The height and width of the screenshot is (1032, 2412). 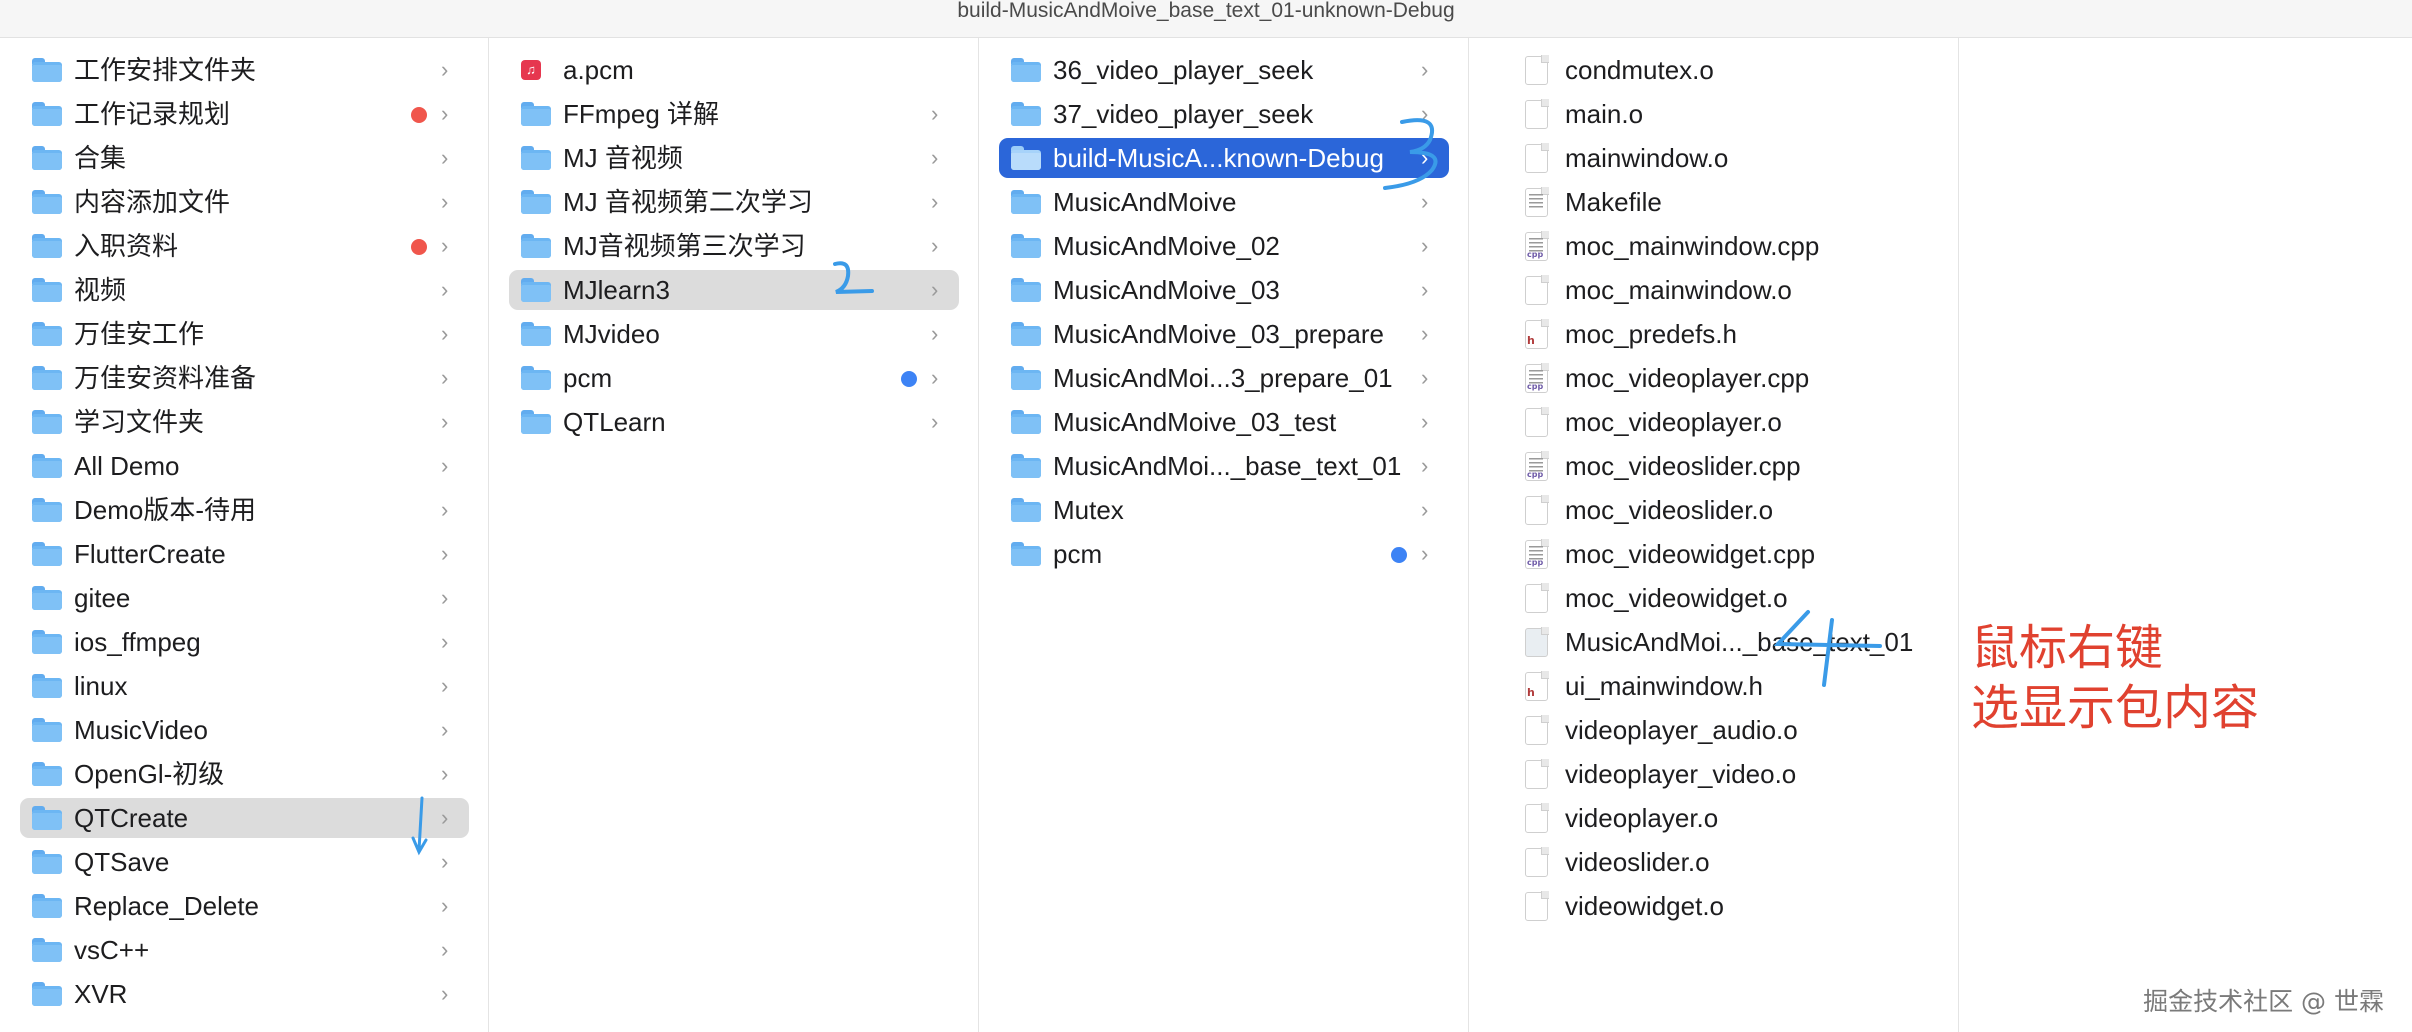 What do you see at coordinates (244, 642) in the screenshot?
I see `folder-row-ios-ffmpeg: ios_ffmpeg ›` at bounding box center [244, 642].